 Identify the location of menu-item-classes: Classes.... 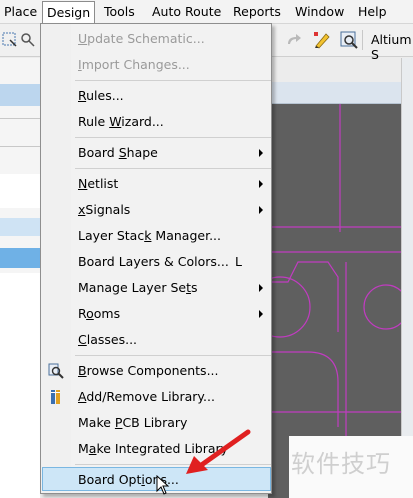
(156, 340).